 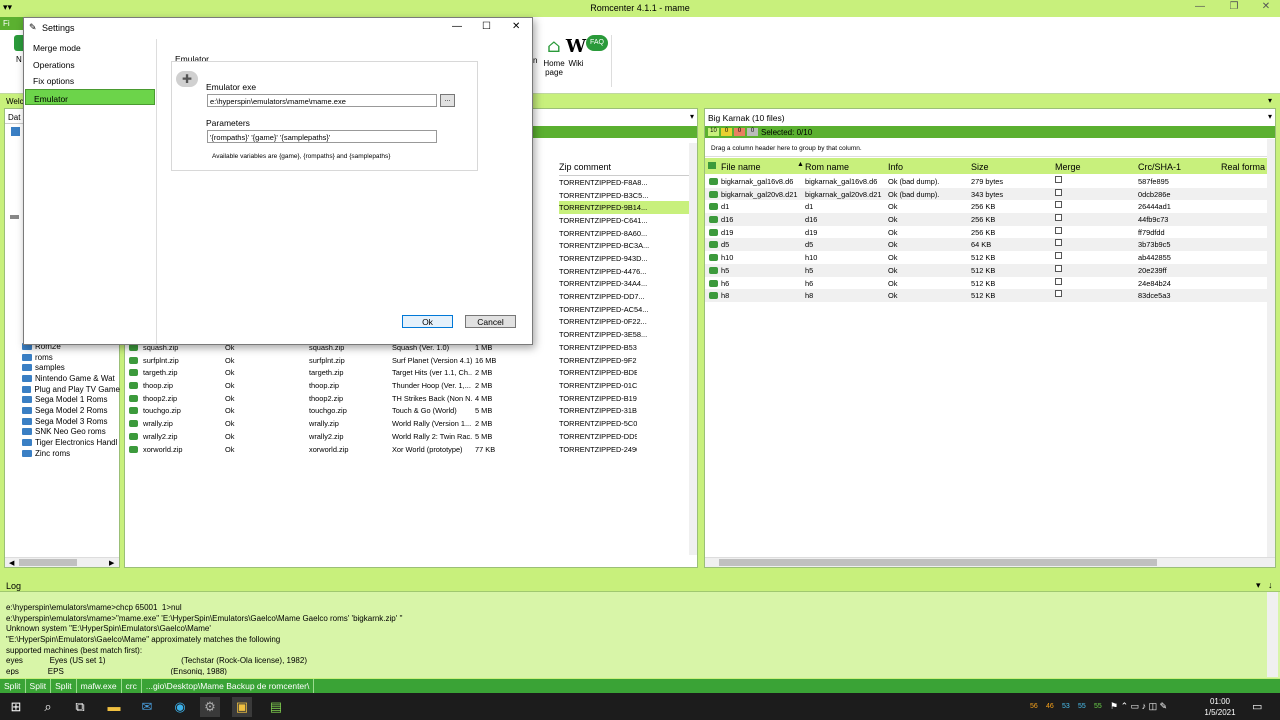 What do you see at coordinates (986, 270) in the screenshot?
I see `table-row: h5 h5 Ok 512 KB 20e239ff` at bounding box center [986, 270].